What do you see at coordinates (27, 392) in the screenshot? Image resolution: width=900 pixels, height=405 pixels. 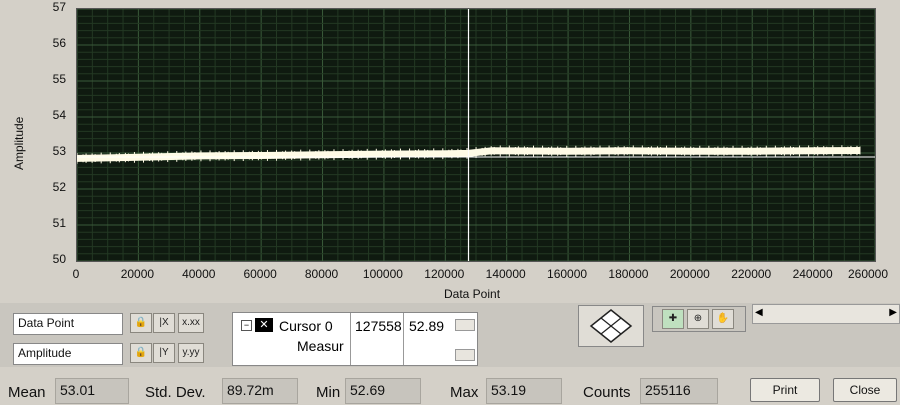 I see `mean-label: Mean` at bounding box center [27, 392].